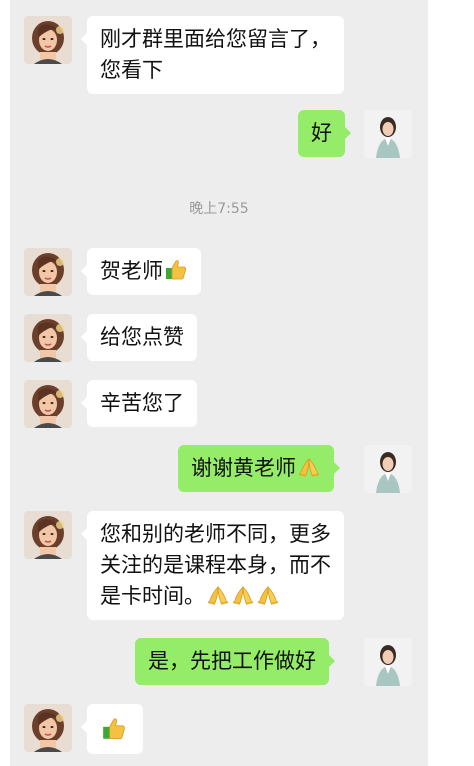 The image size is (474, 766). What do you see at coordinates (131, 271) in the screenshot?
I see `message-text: 贺老师` at bounding box center [131, 271].